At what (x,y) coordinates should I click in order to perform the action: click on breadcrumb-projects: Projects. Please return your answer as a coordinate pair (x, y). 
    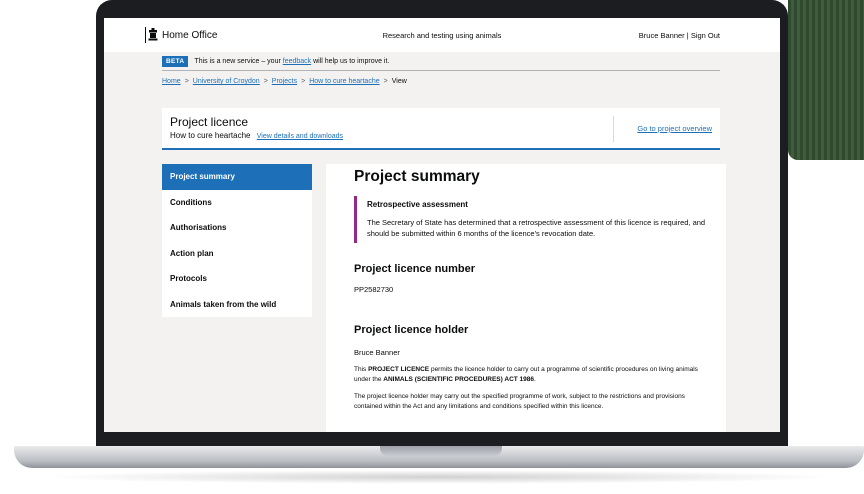
    Looking at the image, I should click on (284, 81).